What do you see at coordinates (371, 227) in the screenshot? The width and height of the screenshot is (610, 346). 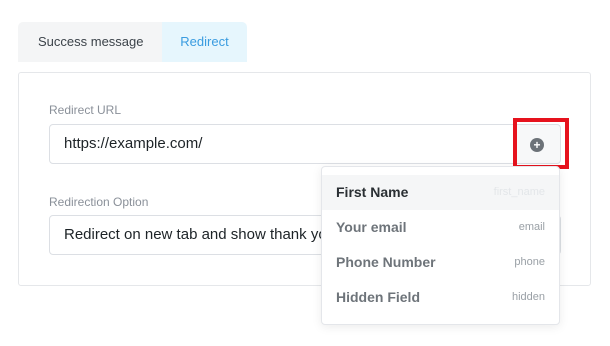 I see `dropdown-item-label: Your email` at bounding box center [371, 227].